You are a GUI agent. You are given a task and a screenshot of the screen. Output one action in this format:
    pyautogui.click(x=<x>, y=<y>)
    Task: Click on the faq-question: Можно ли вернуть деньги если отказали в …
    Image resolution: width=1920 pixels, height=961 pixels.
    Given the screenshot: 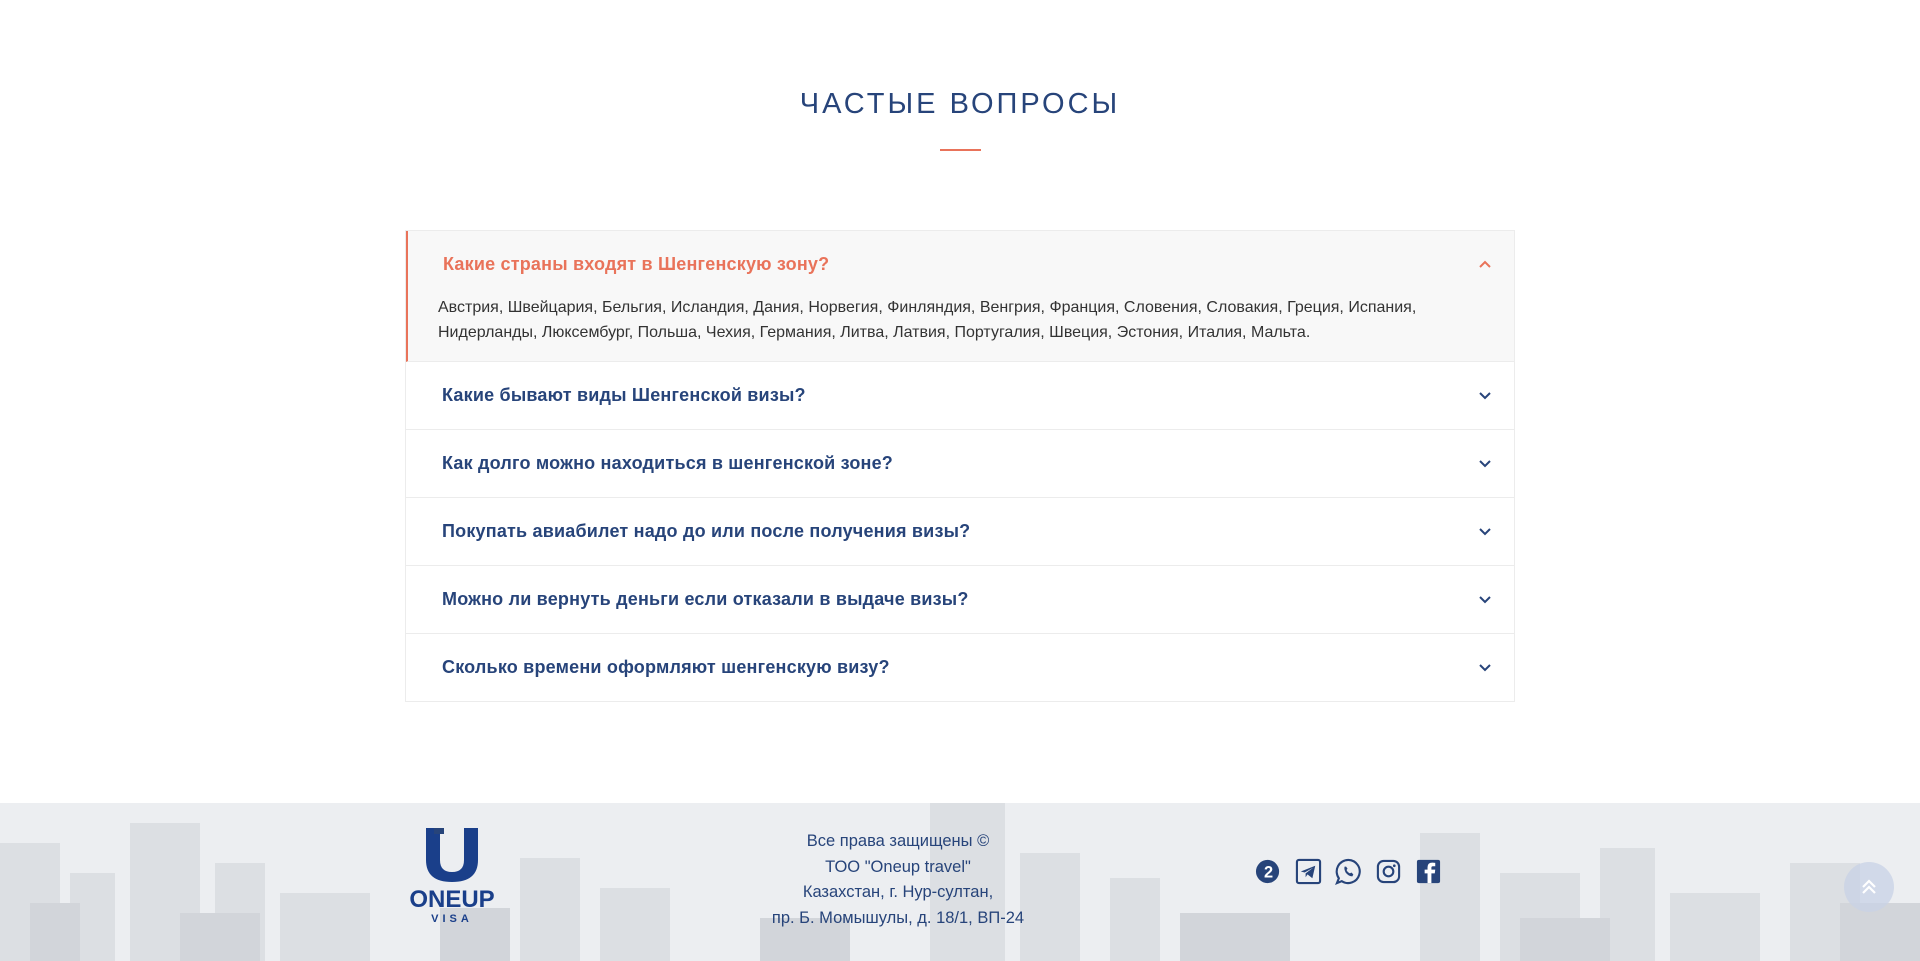 What is the action you would take?
    pyautogui.click(x=705, y=599)
    